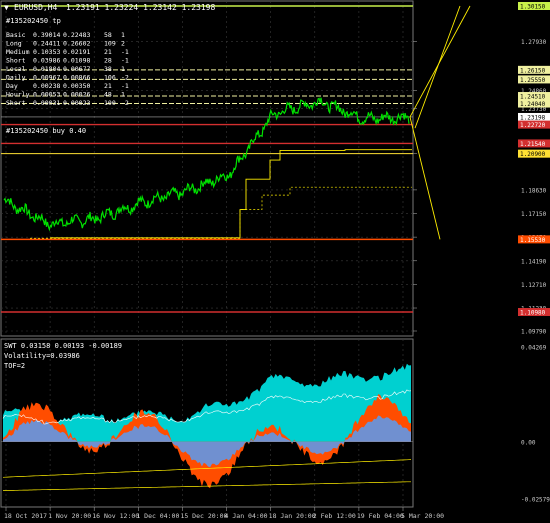 Image resolution: width=550 pixels, height=523 pixels. I want to click on stats-cell: Day, so click(12, 86).